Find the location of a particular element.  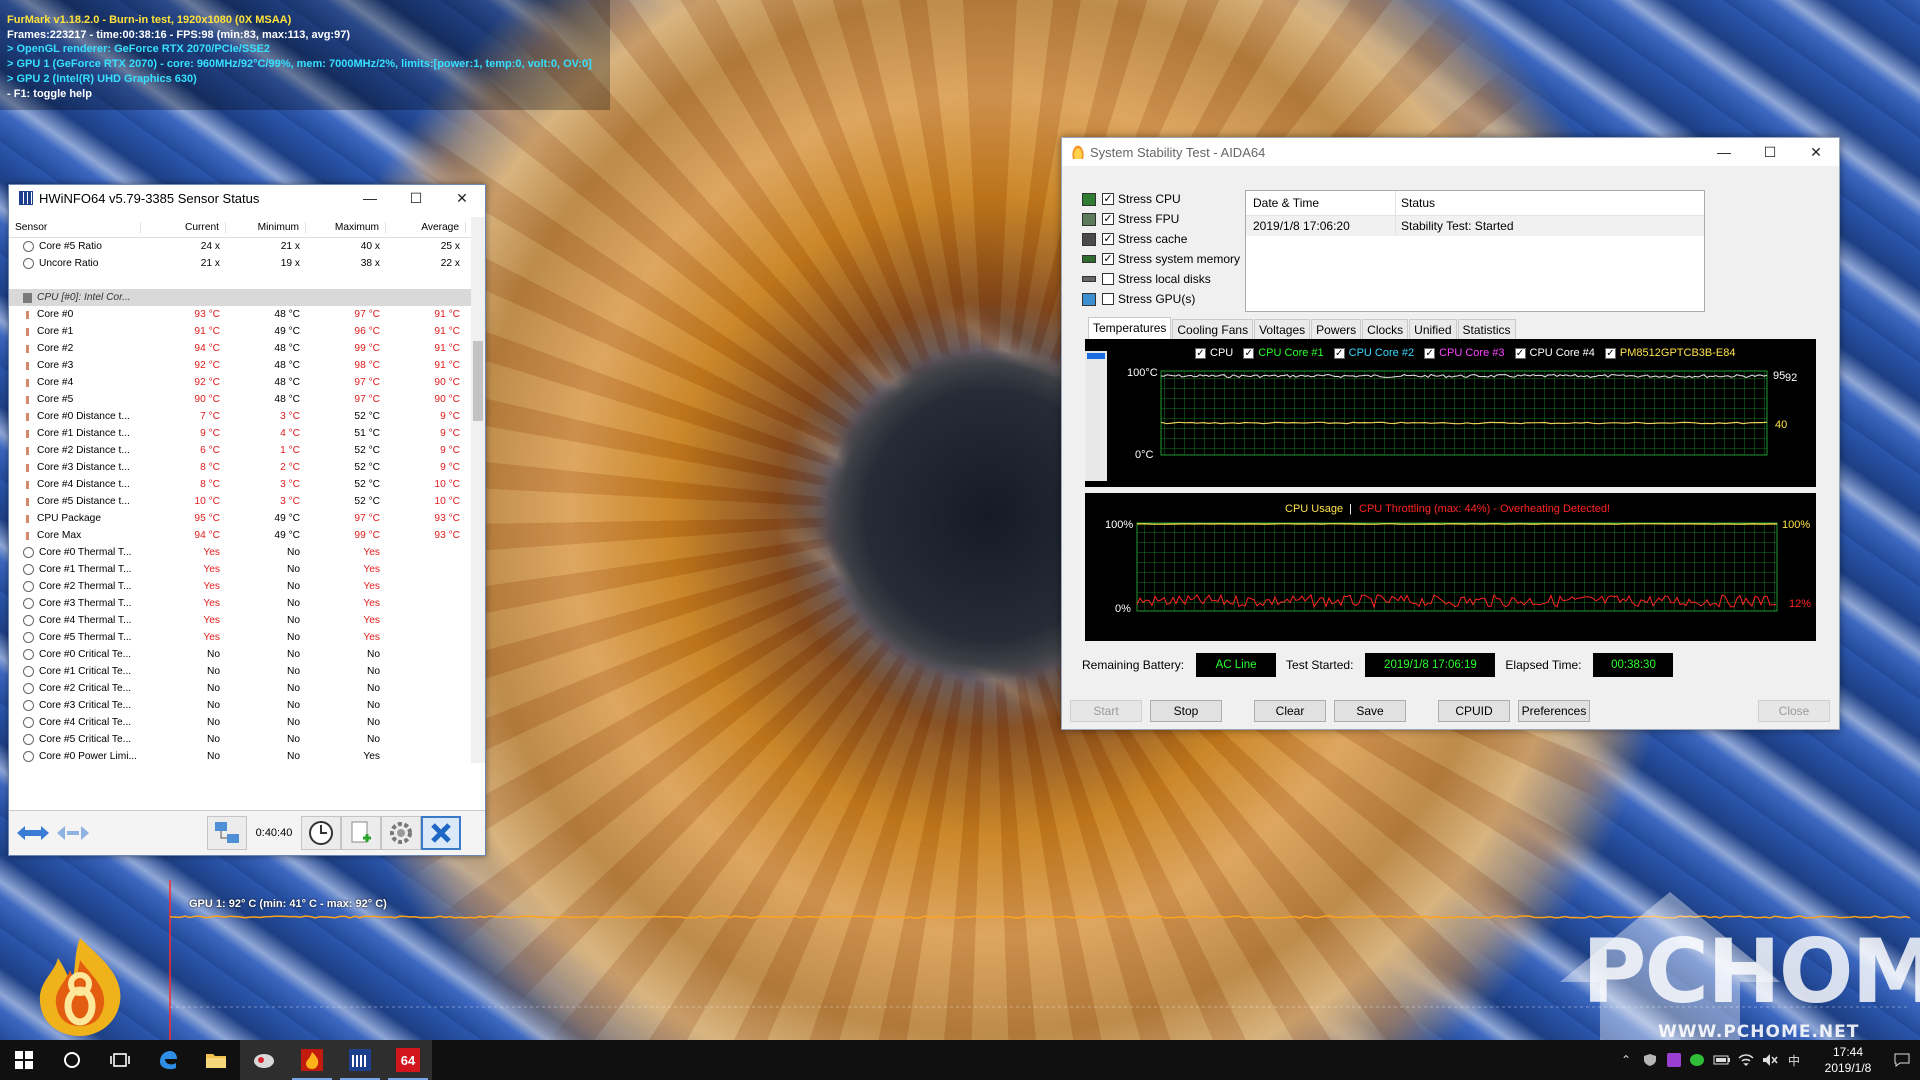

table-row: Core #4 92 °C 48 °C 97 °C 90 °C is located at coordinates (240, 382).